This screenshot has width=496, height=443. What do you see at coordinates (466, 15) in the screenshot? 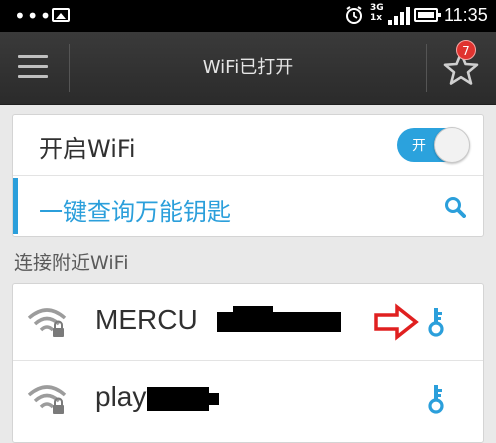
I see `status-time: 11:35` at bounding box center [466, 15].